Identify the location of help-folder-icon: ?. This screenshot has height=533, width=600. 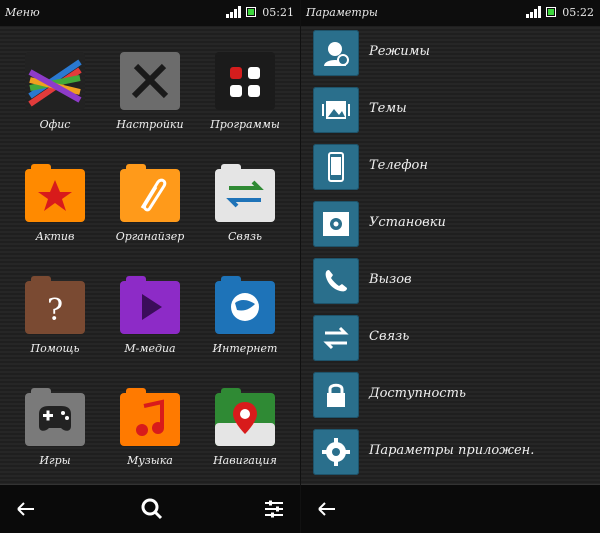
(55, 305).